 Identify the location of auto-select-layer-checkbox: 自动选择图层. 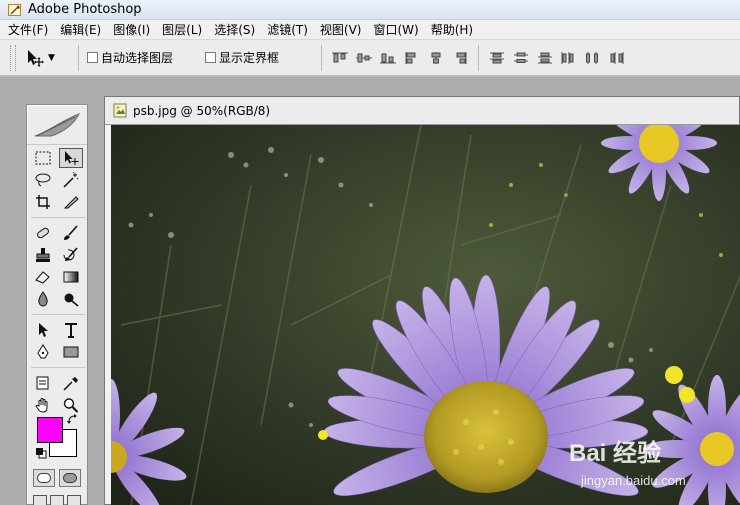
(130, 57).